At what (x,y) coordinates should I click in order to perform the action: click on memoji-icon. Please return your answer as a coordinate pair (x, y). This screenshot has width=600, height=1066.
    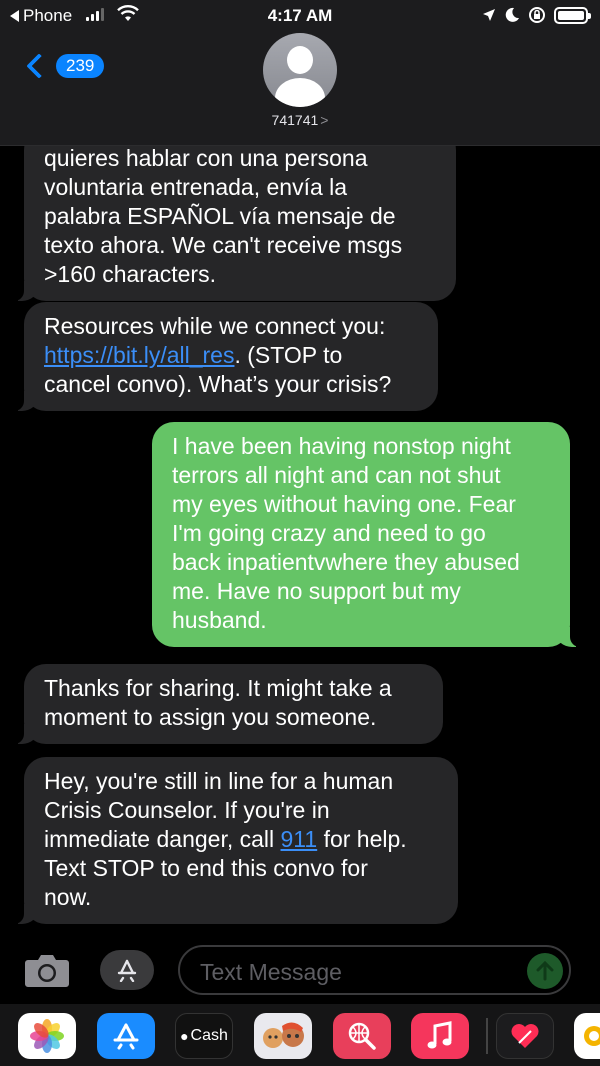
    Looking at the image, I should click on (283, 1035).